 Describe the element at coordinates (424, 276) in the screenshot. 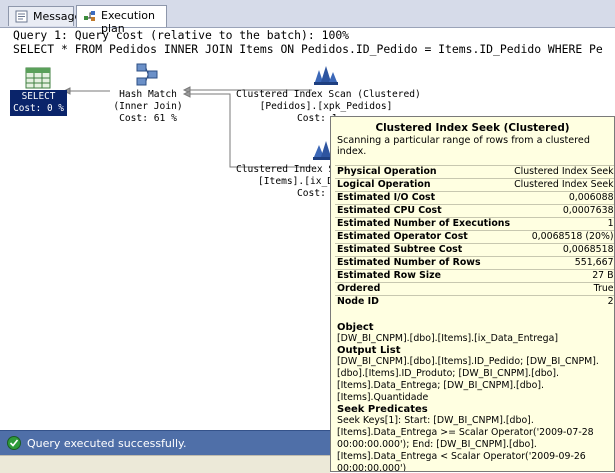

I see `tooltip-row-key: Estimated Row Size` at that location.